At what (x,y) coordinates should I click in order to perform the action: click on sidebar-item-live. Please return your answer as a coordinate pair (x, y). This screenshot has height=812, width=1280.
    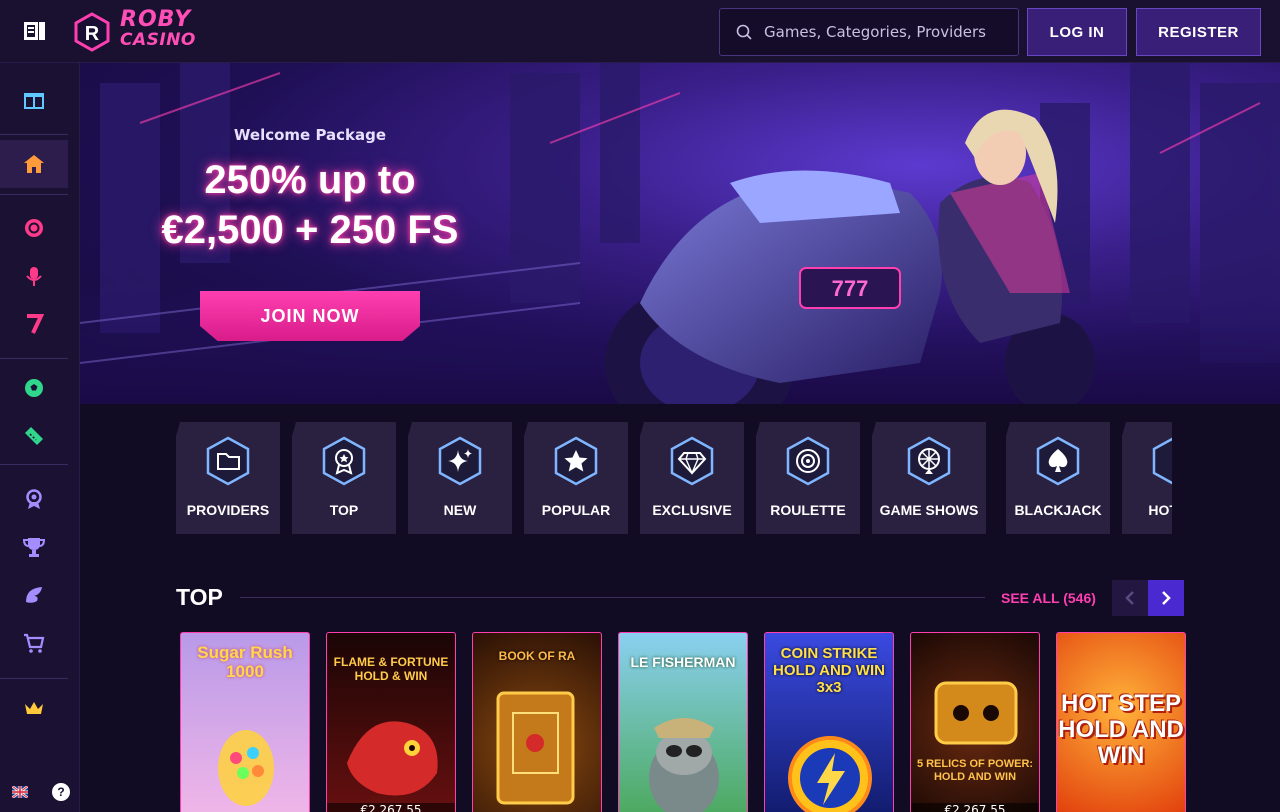
    Looking at the image, I should click on (34, 276).